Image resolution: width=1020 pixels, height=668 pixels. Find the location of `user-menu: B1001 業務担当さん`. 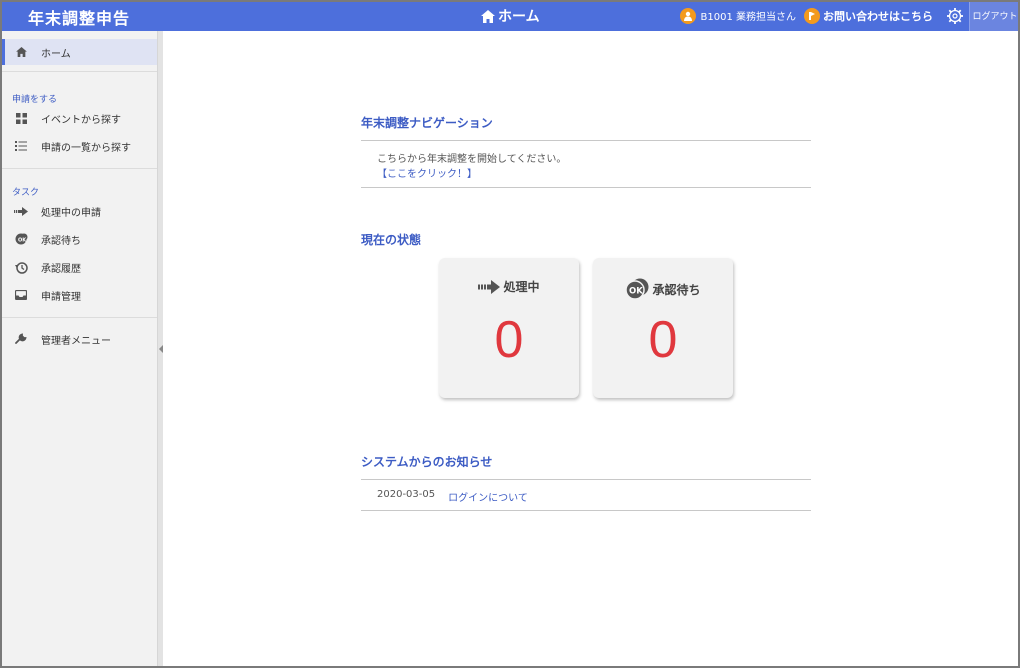

user-menu: B1001 業務担当さん is located at coordinates (738, 15).